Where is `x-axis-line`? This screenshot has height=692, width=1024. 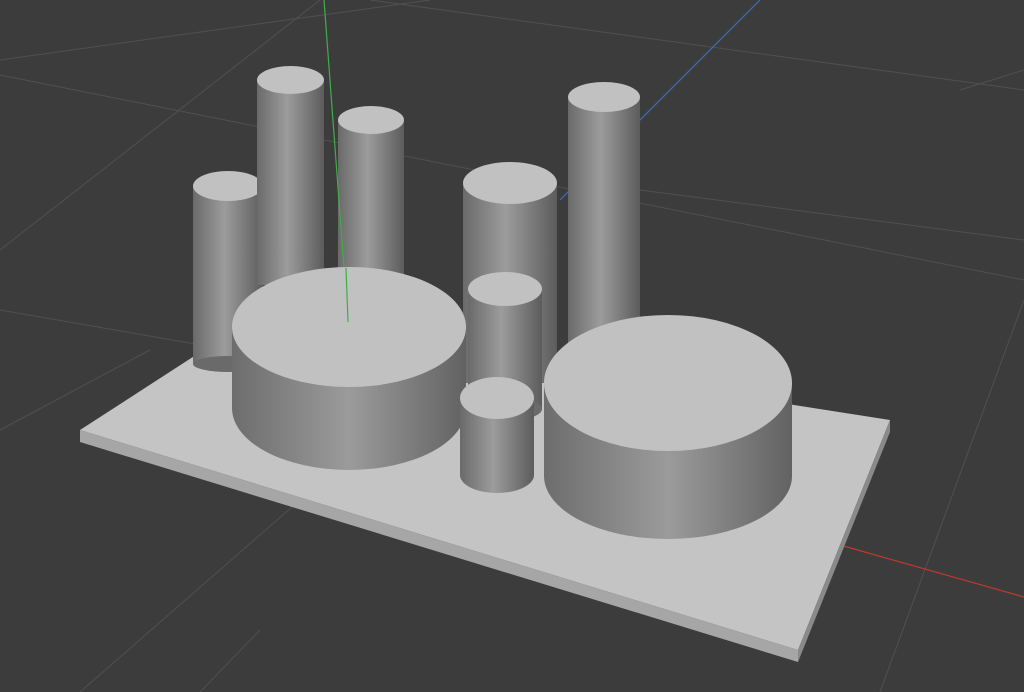 x-axis-line is located at coordinates (931, 571).